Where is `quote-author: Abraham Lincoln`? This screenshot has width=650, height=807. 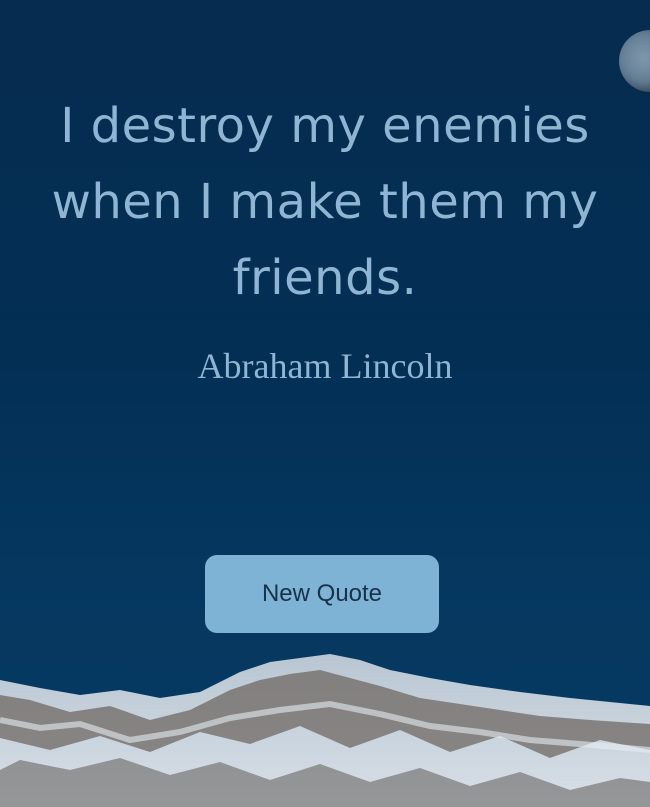
quote-author: Abraham Lincoln is located at coordinates (325, 366).